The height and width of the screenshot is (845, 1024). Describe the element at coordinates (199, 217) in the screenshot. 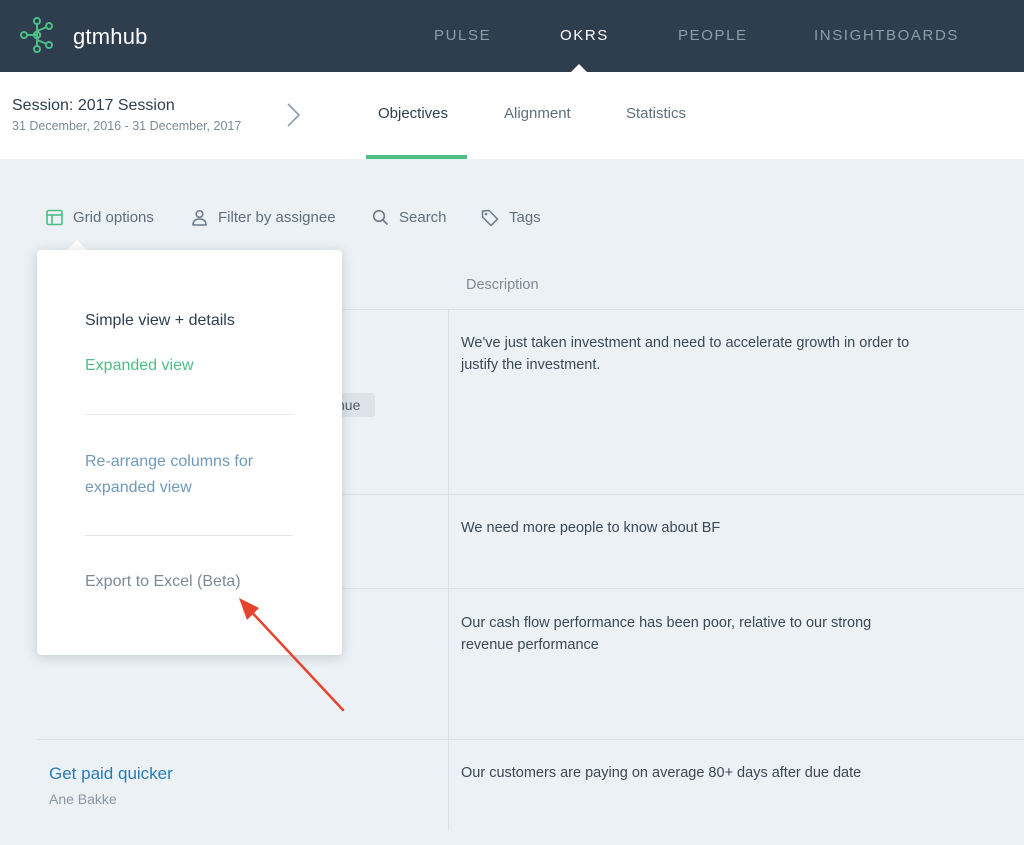

I see `person-icon` at that location.